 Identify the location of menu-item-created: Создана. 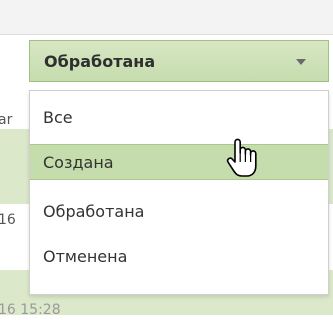
(179, 162).